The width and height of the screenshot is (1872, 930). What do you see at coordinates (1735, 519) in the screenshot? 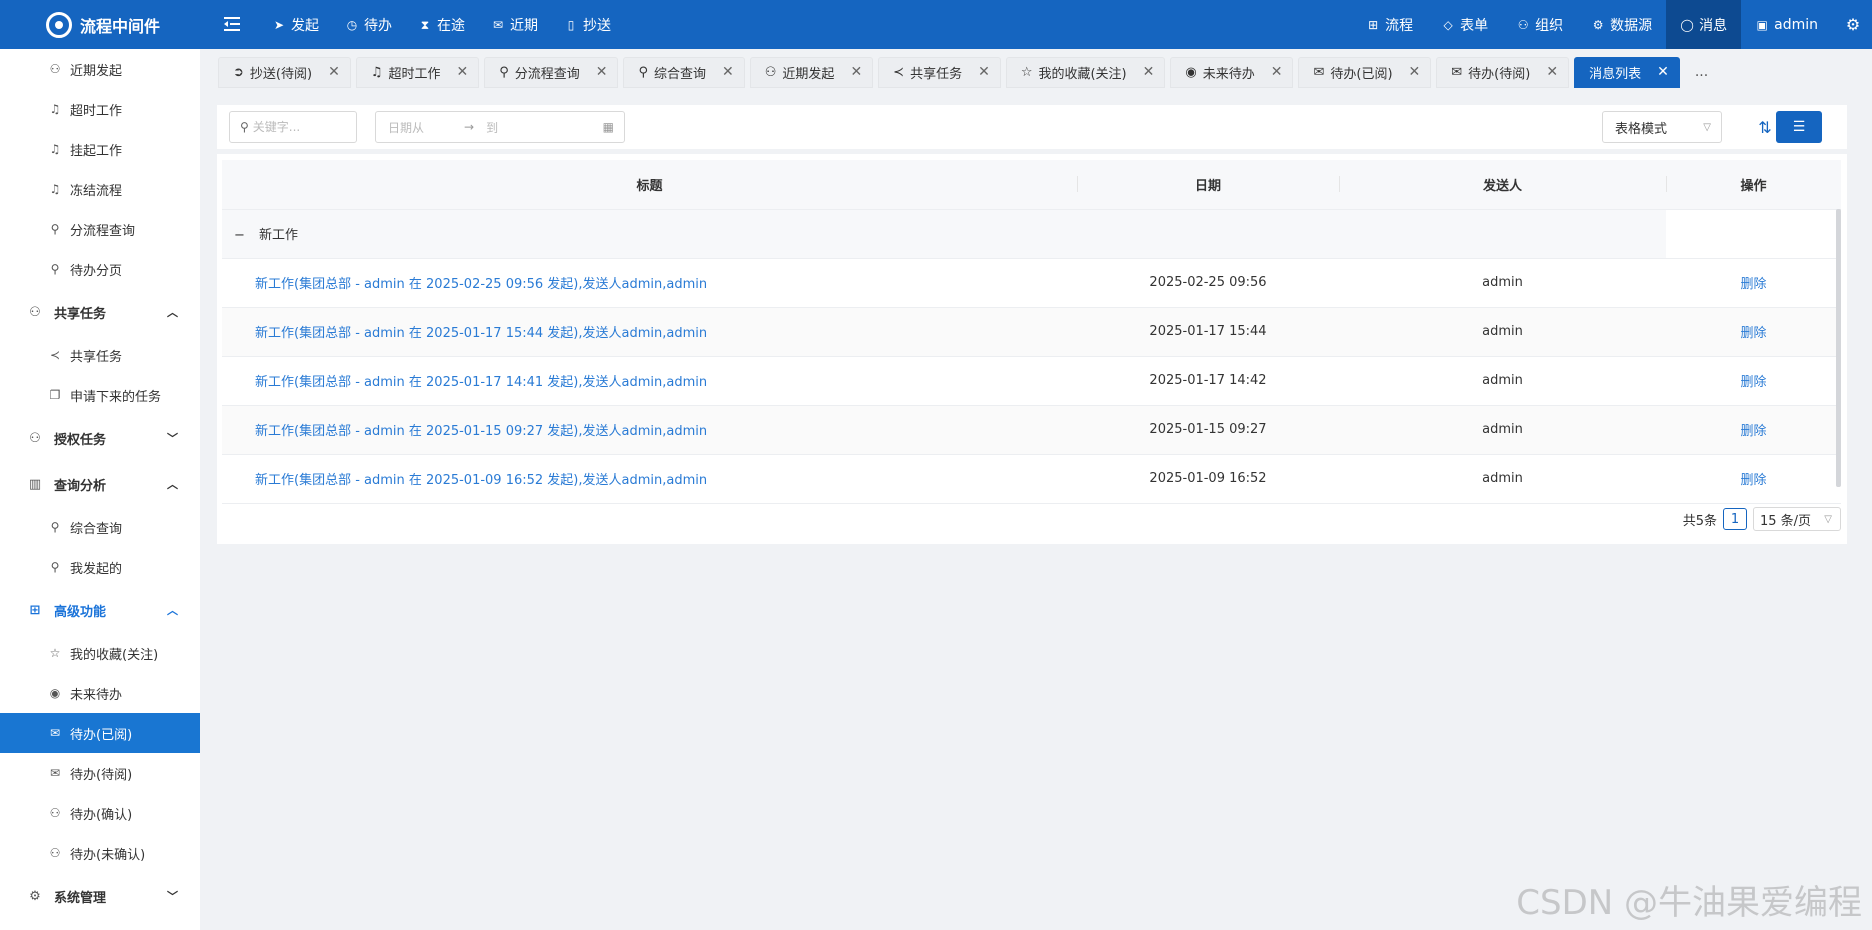
I see `page-1-button: 1` at bounding box center [1735, 519].